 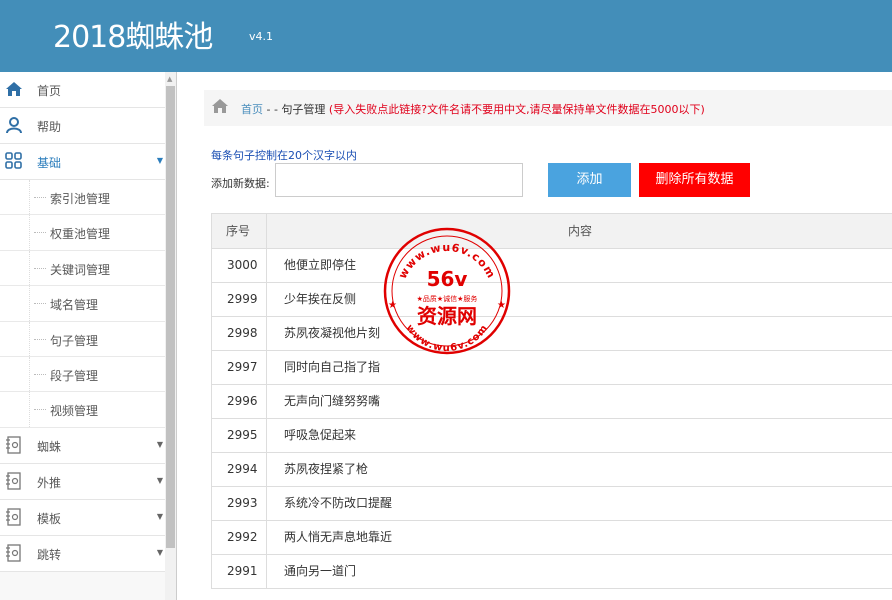 I want to click on scroll-up-icon: ▲, so click(x=169, y=79).